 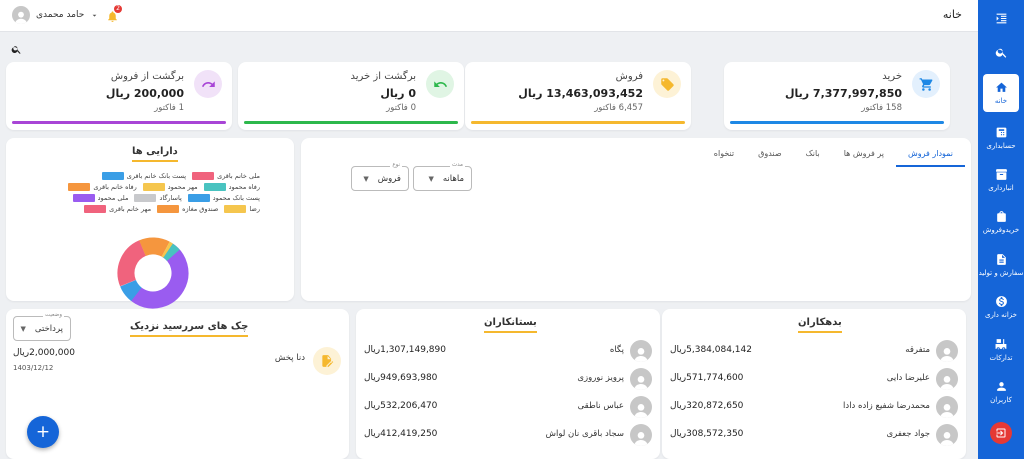 What do you see at coordinates (21, 15) in the screenshot?
I see `user-avatar` at bounding box center [21, 15].